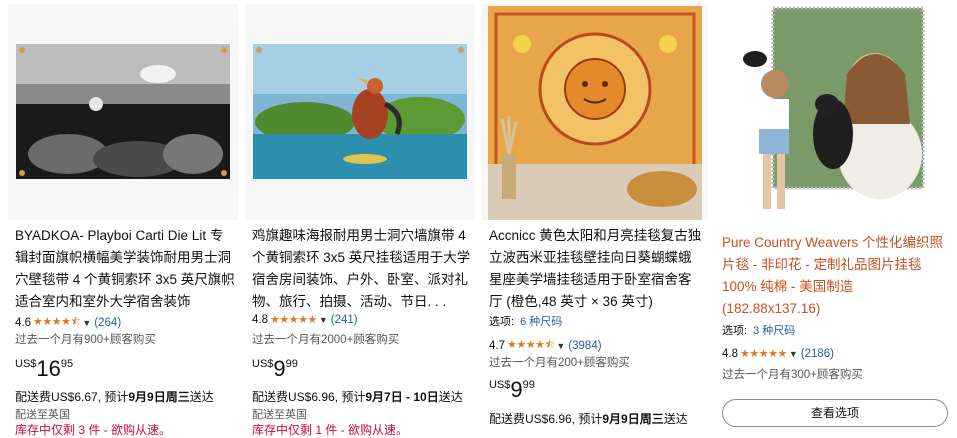 The width and height of the screenshot is (957, 438). What do you see at coordinates (835, 413) in the screenshot?
I see `see-options-button: 查看选项` at bounding box center [835, 413].